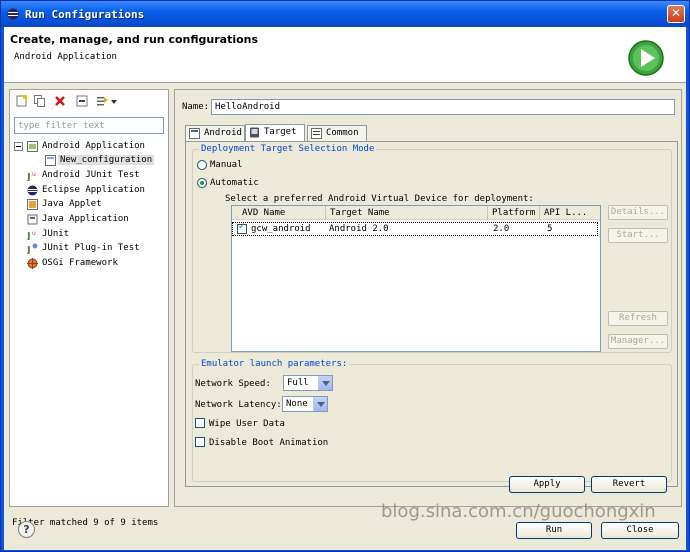  Describe the element at coordinates (82, 101) in the screenshot. I see `collapse-all-icon` at that location.